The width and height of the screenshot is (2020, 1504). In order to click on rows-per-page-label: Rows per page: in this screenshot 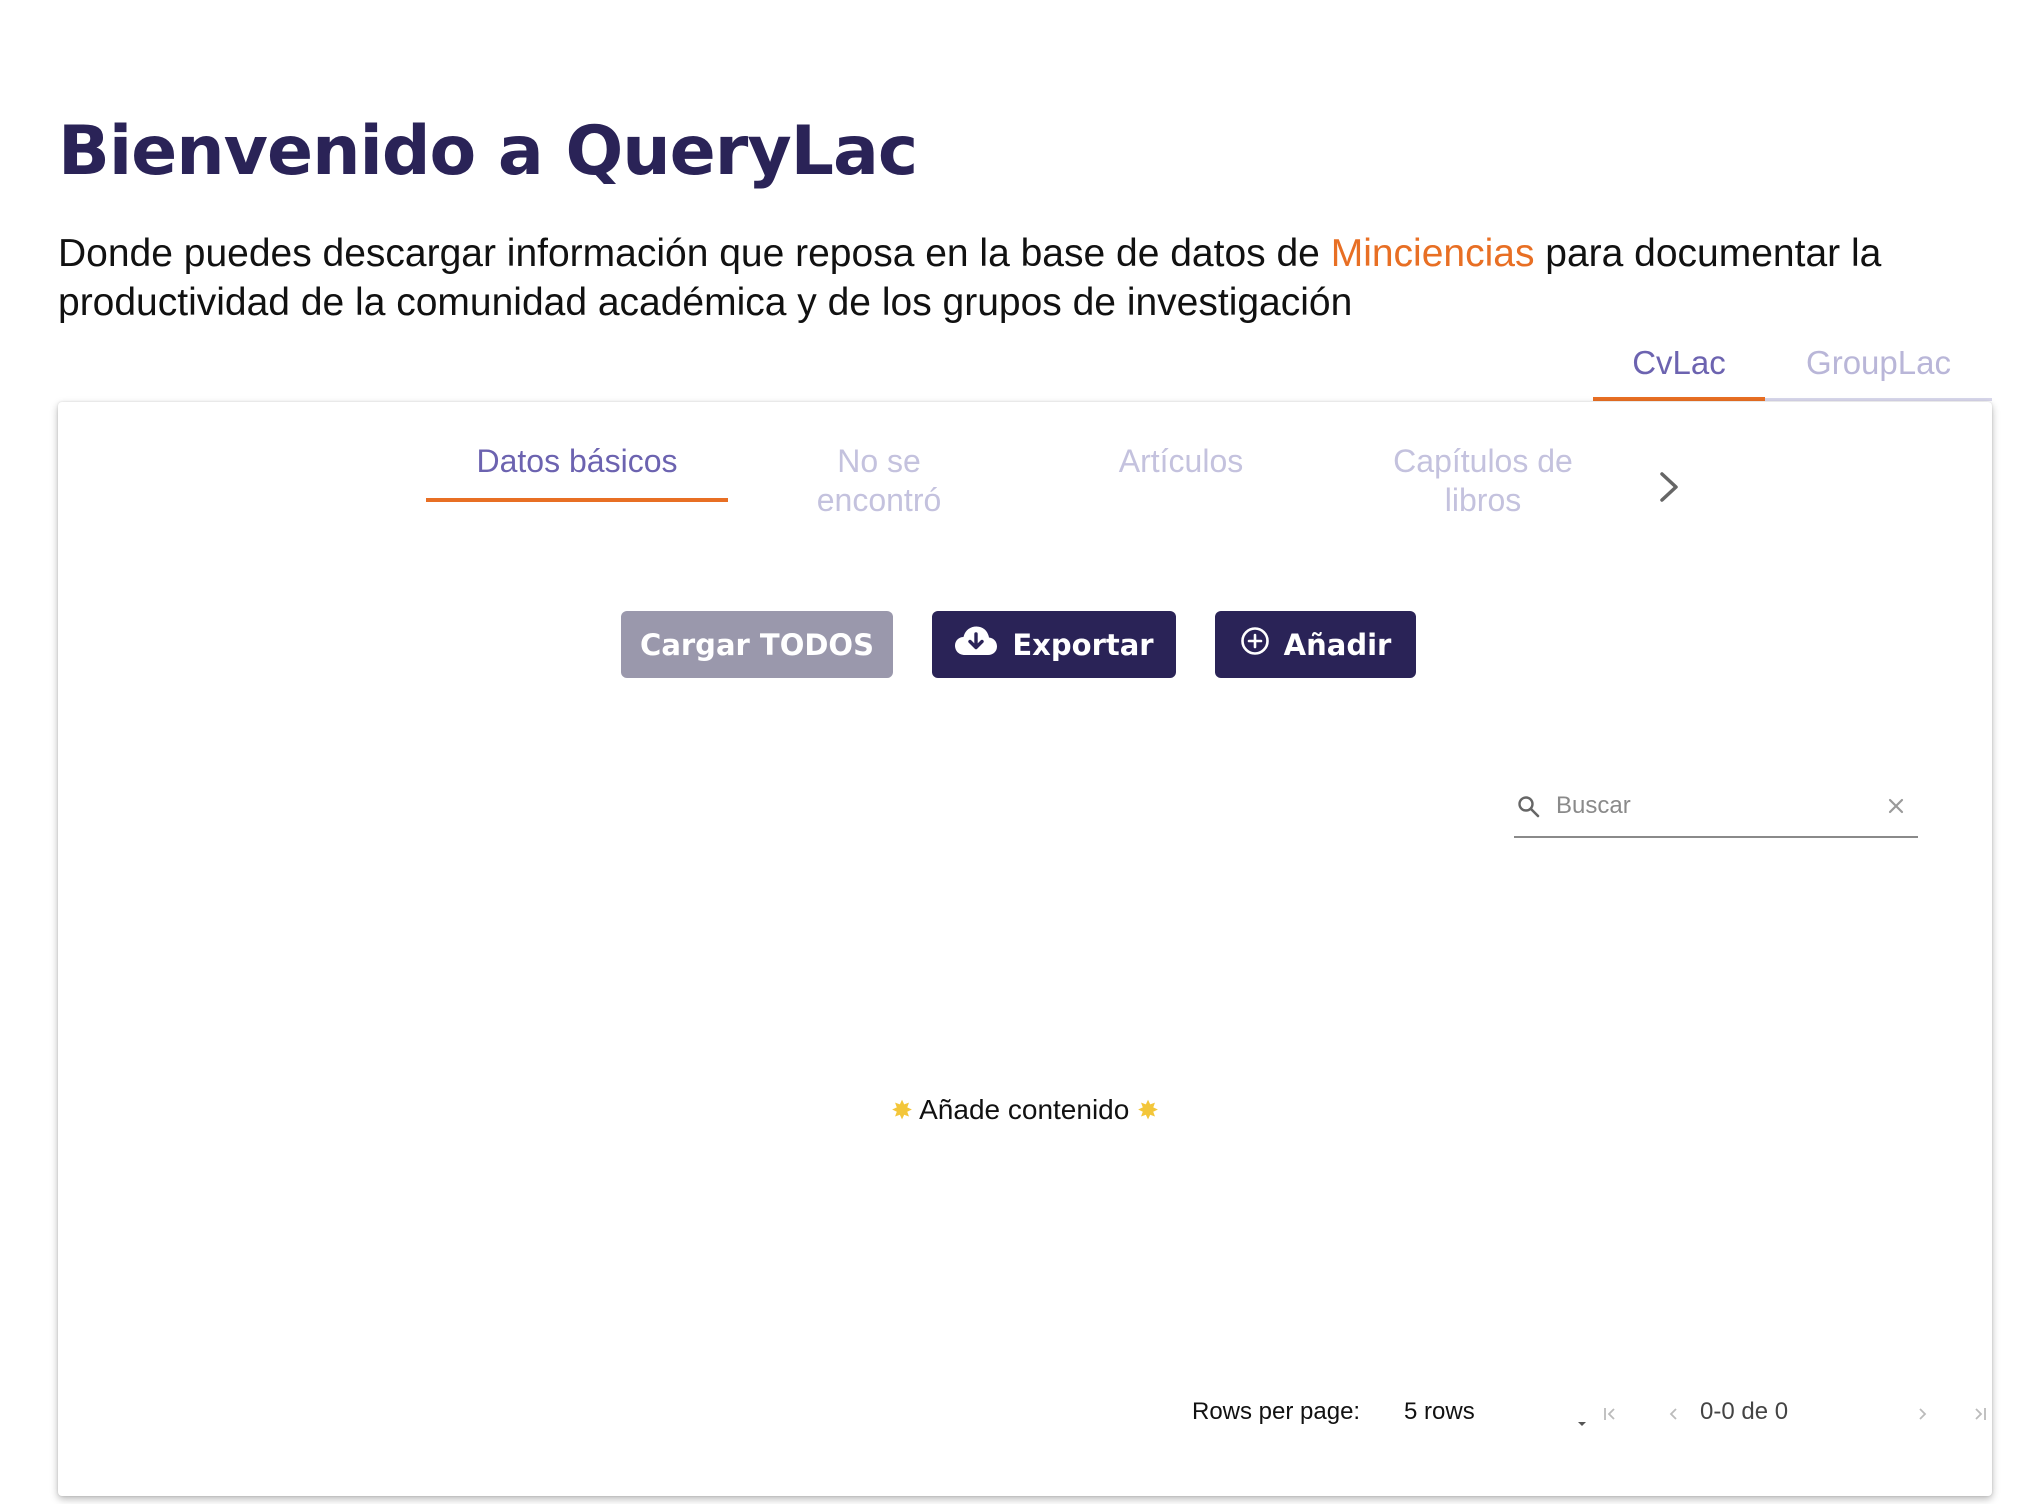, I will do `click(1276, 1411)`.